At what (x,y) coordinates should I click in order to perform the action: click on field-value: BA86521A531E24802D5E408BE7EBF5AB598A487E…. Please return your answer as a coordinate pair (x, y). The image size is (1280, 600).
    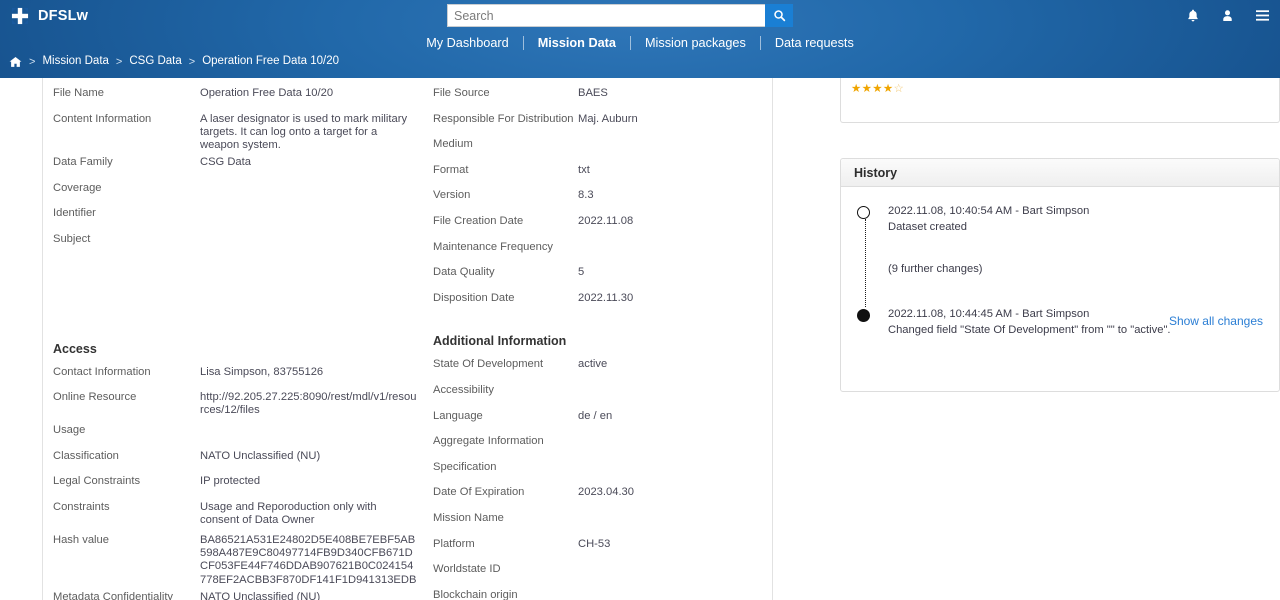
    Looking at the image, I should click on (308, 560).